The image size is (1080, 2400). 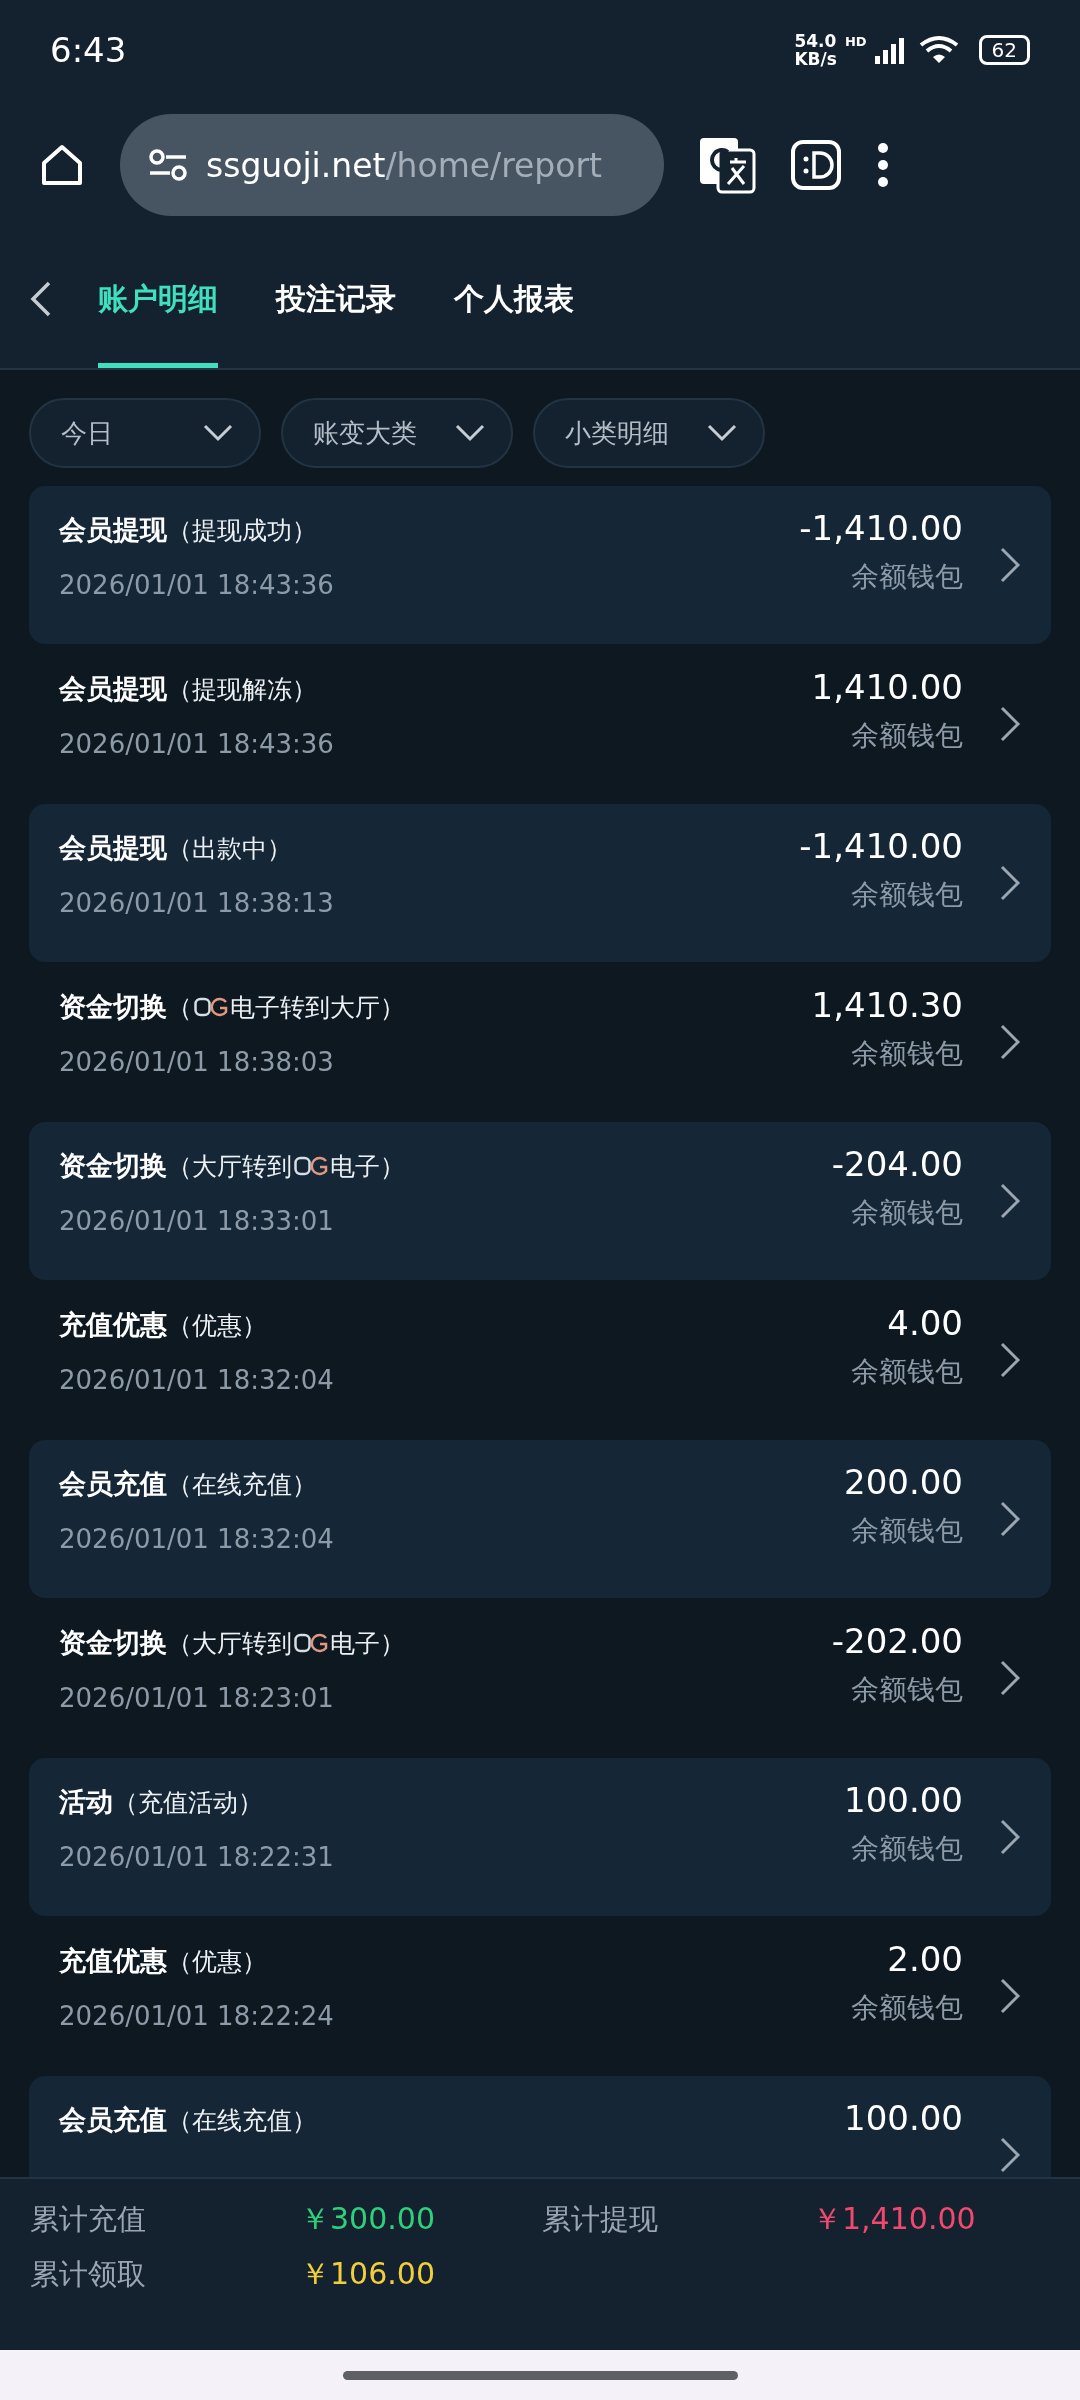 What do you see at coordinates (887, 1005) in the screenshot?
I see `record-amount: 1,410.30` at bounding box center [887, 1005].